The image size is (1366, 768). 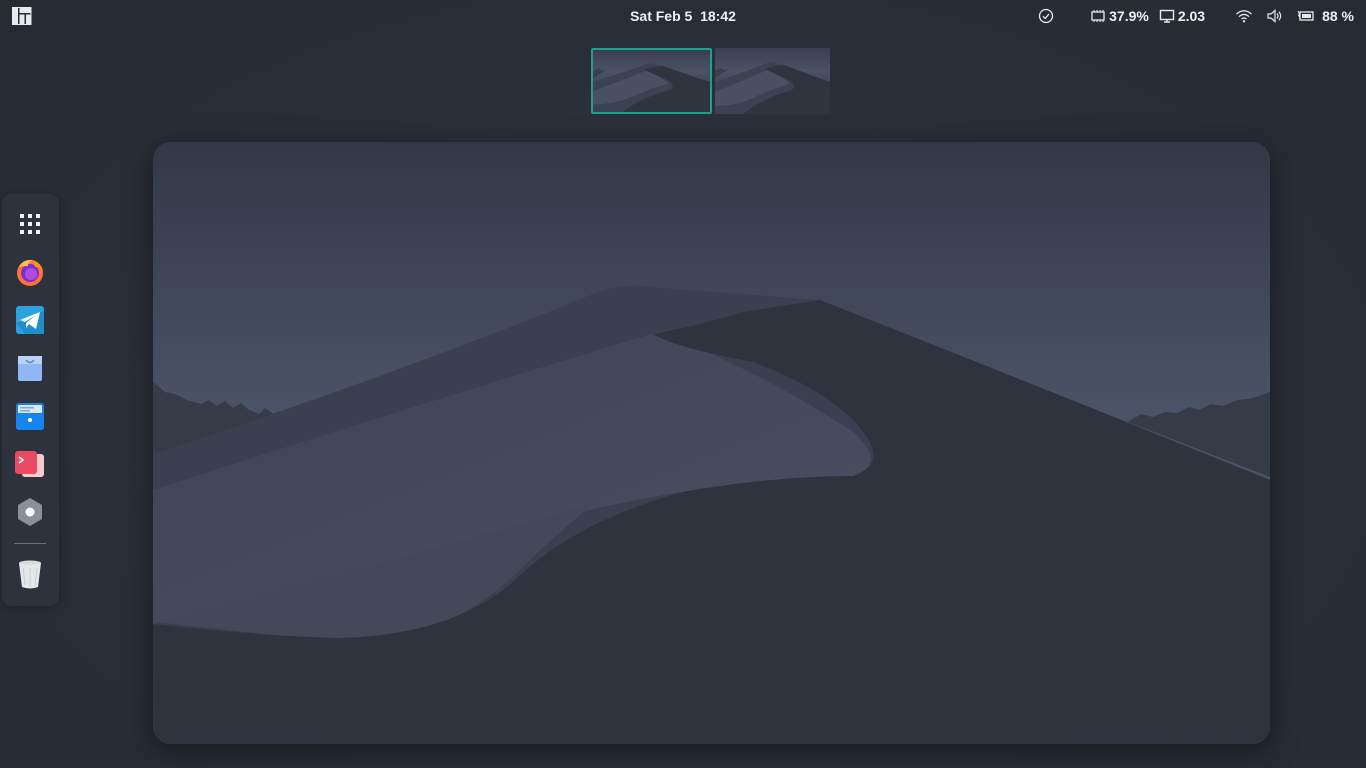 I want to click on date-label: Sat Feb 5, so click(x=661, y=16).